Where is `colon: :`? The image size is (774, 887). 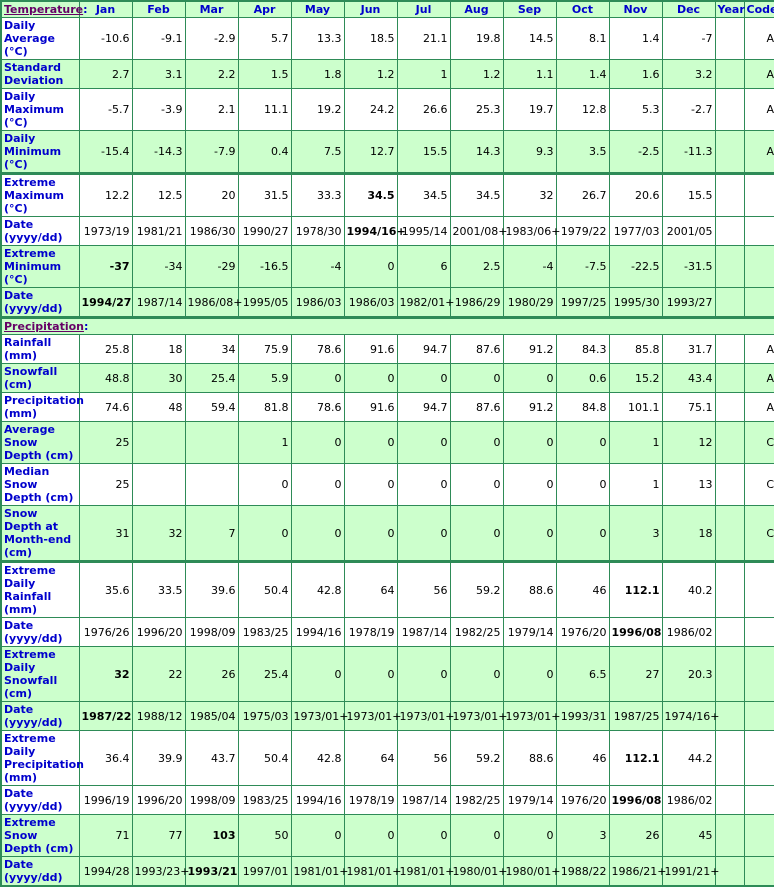
colon: : is located at coordinates (86, 326).